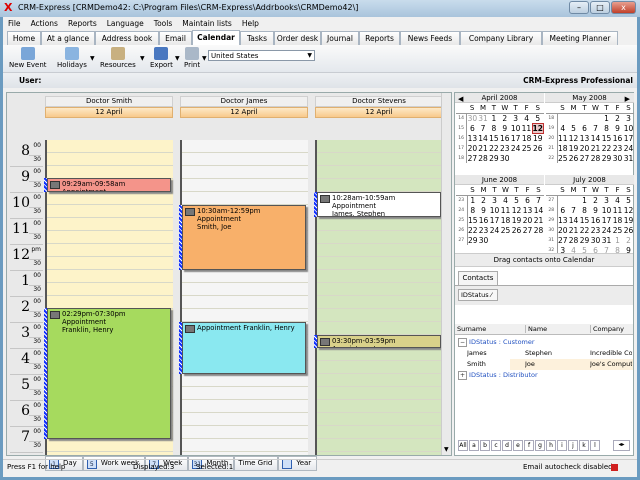 The height and width of the screenshot is (480, 640). What do you see at coordinates (478, 278) in the screenshot?
I see `tab-contacts: Contacts` at bounding box center [478, 278].